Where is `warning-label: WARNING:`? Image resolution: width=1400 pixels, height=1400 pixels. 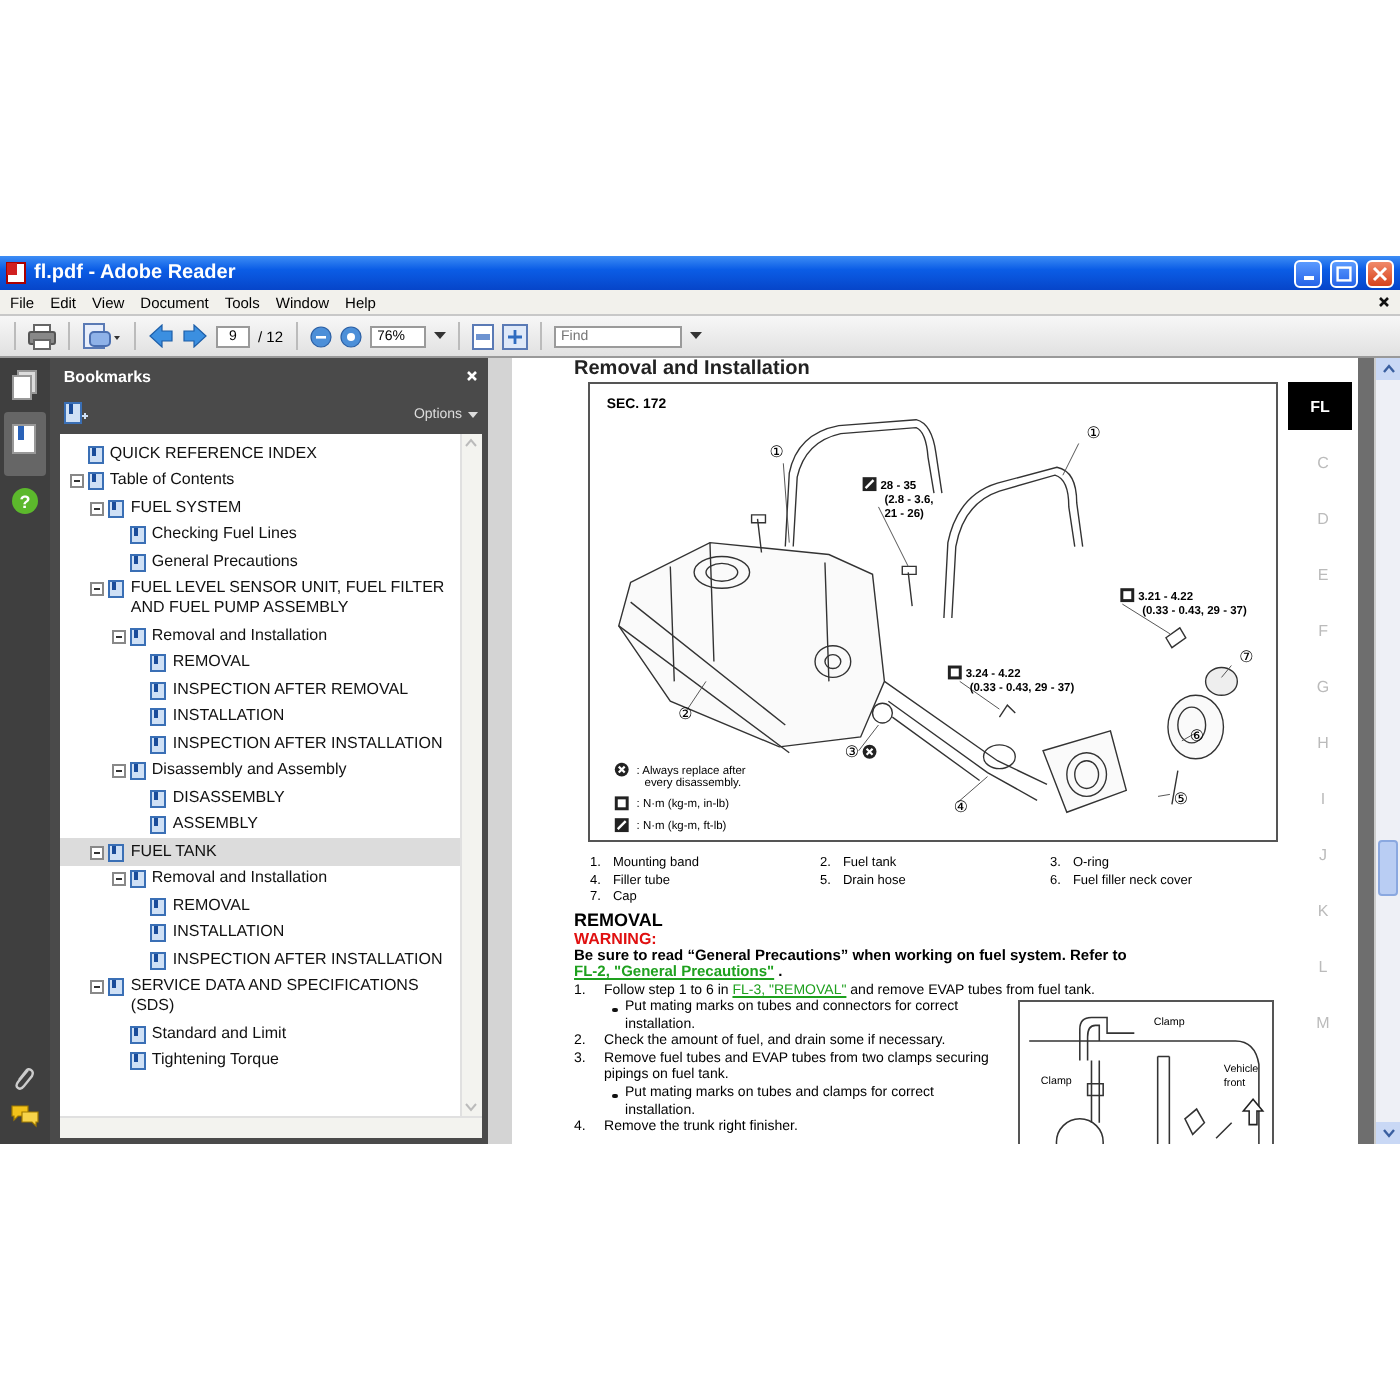
warning-label: WARNING: is located at coordinates (616, 938).